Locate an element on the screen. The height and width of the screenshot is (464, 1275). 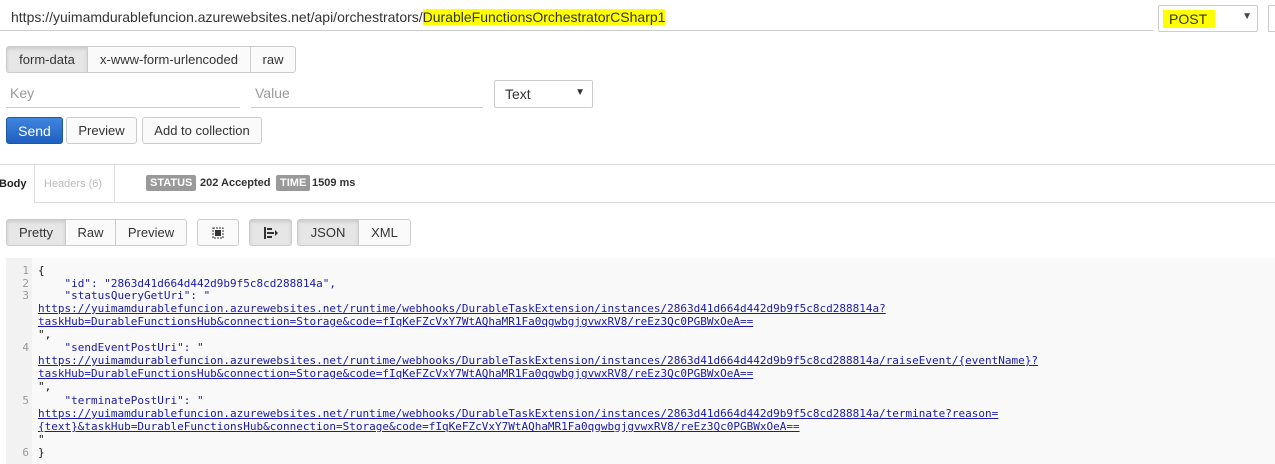
wrap-button is located at coordinates (218, 232).